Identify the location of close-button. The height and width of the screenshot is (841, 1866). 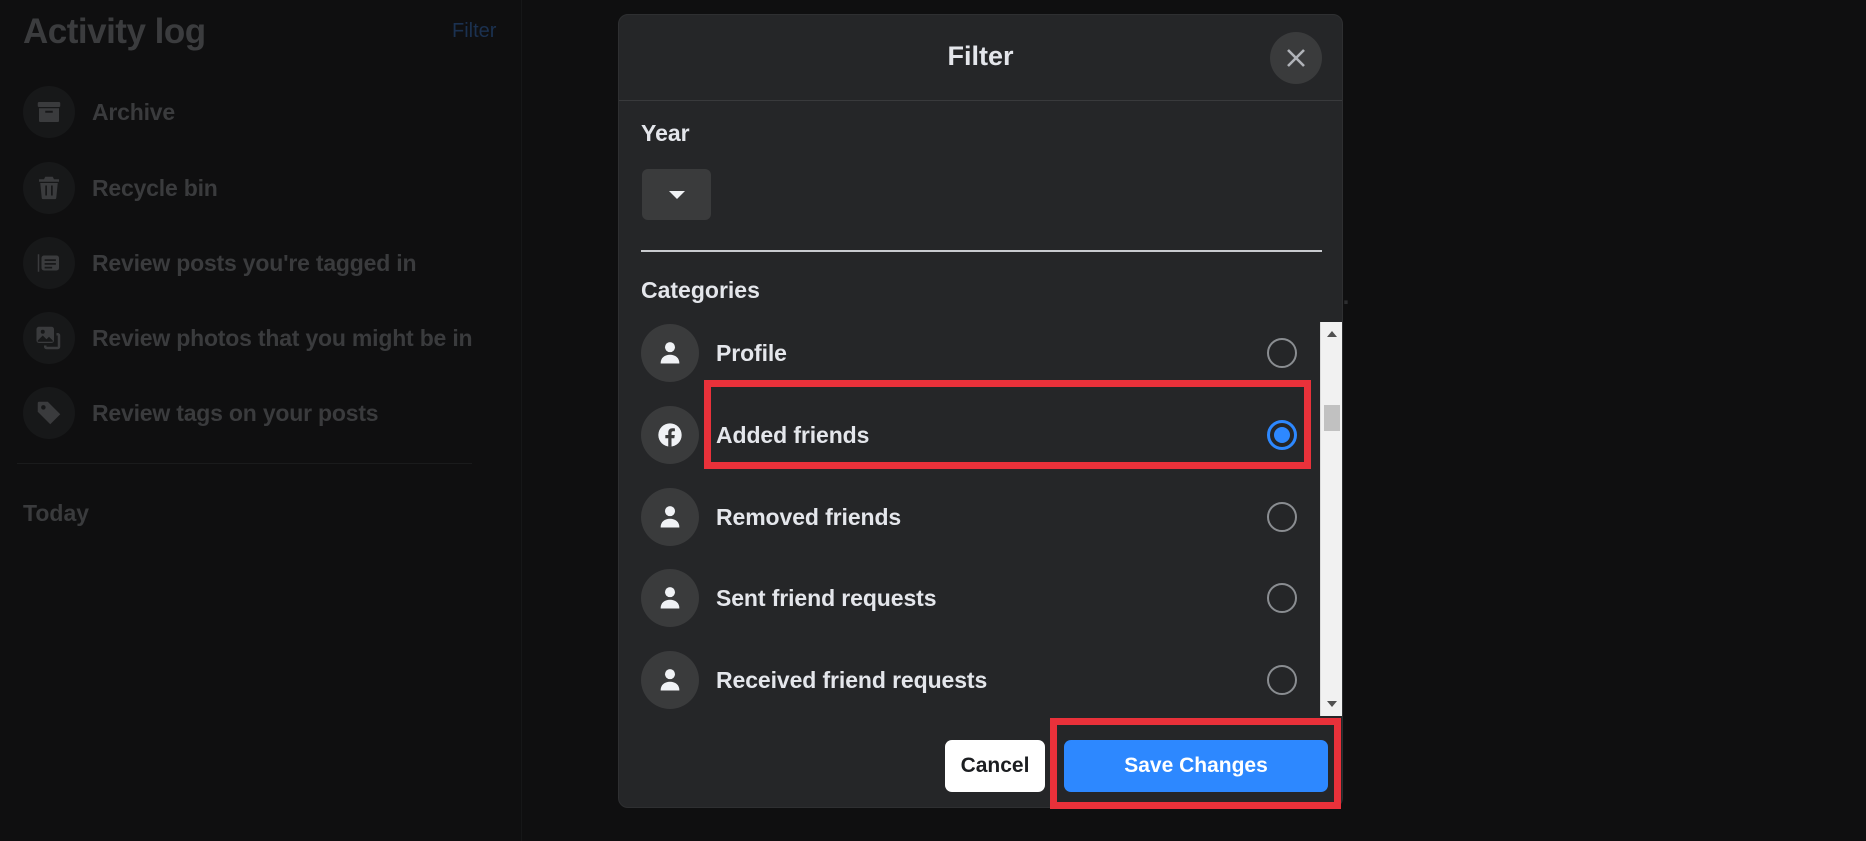
(1296, 58).